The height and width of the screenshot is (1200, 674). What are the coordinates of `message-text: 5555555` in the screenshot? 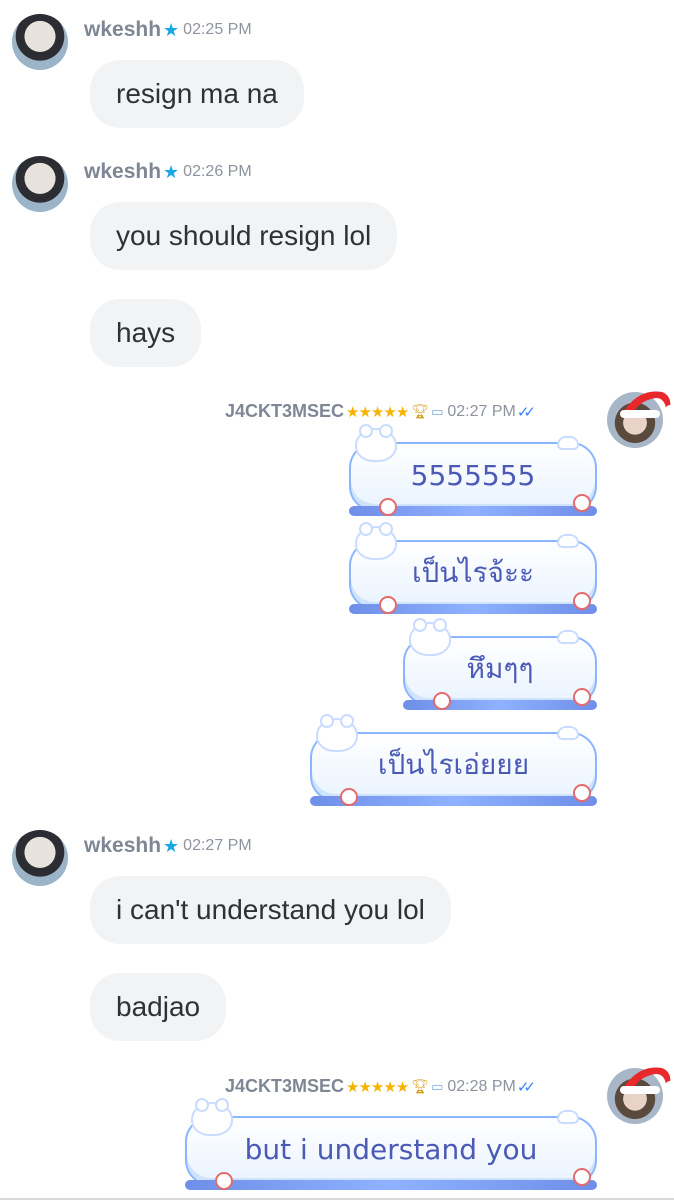 It's located at (473, 475).